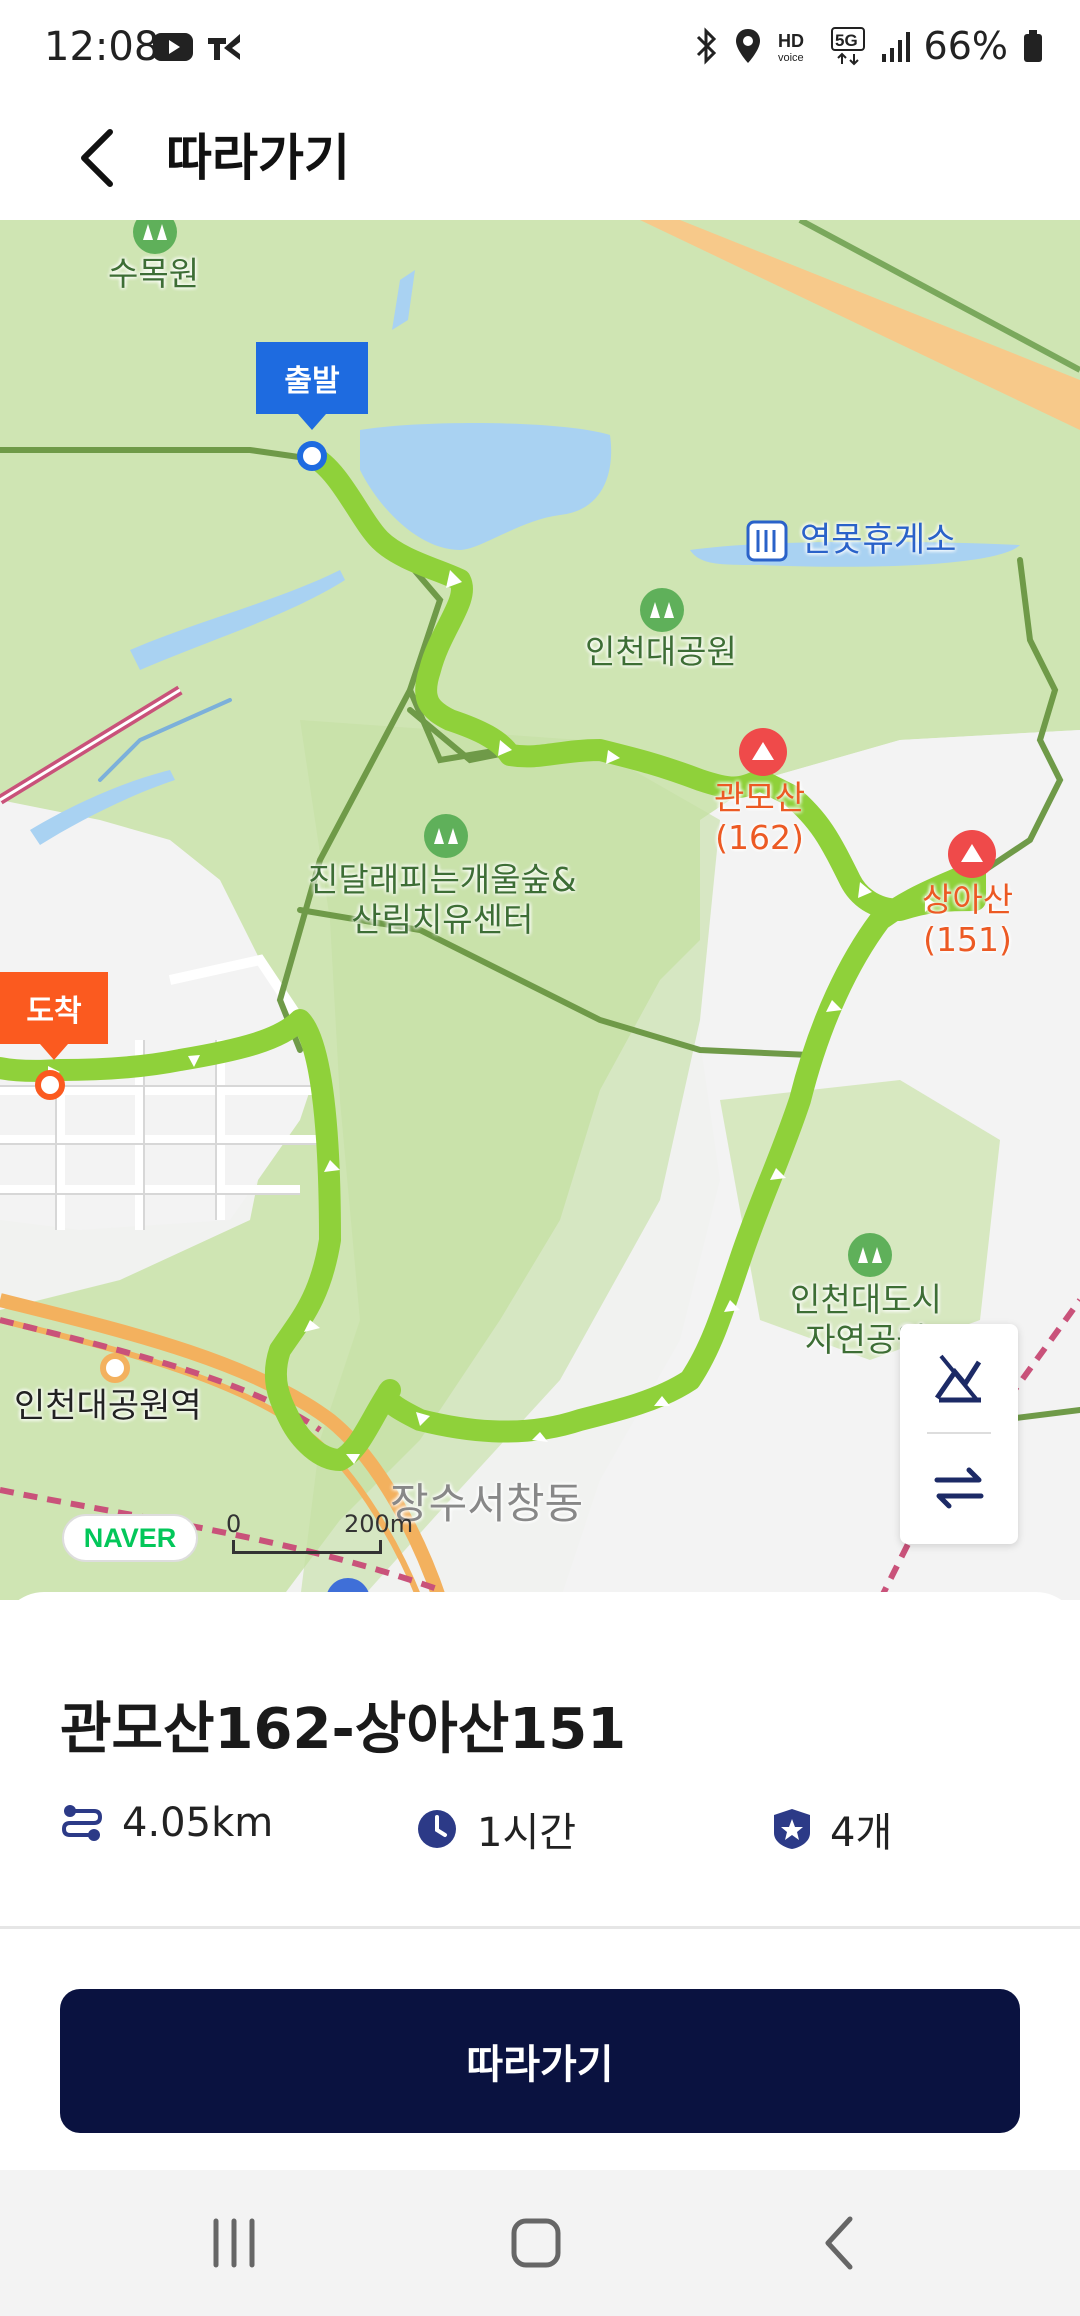 The height and width of the screenshot is (2316, 1080). Describe the element at coordinates (379, 1524) in the screenshot. I see `scale-distance: 200m` at that location.